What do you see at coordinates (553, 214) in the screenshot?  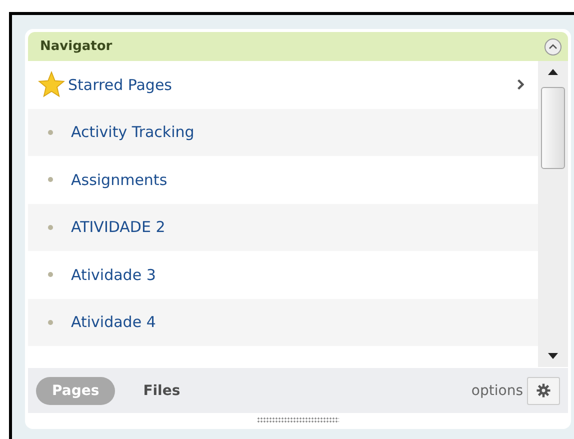 I see `scrollbar` at bounding box center [553, 214].